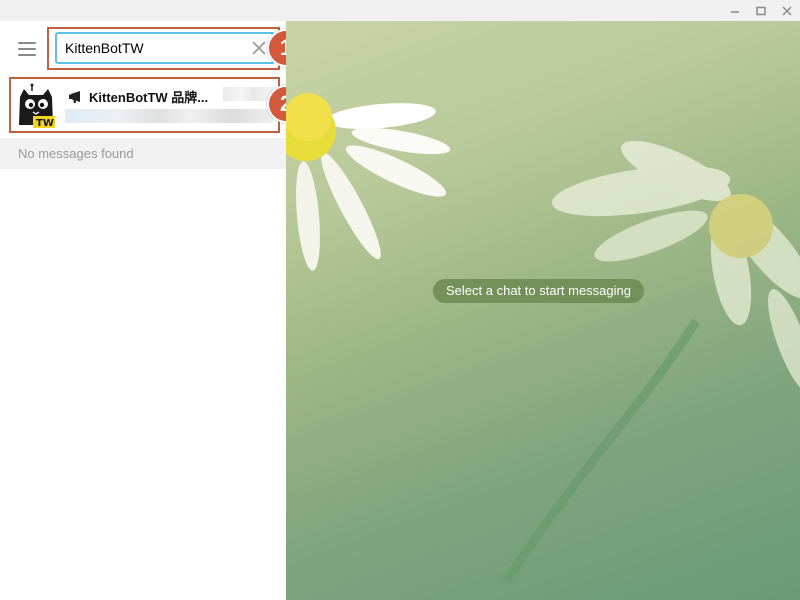 Image resolution: width=800 pixels, height=600 pixels. Describe the element at coordinates (76, 153) in the screenshot. I see `no-messages-label: No messages found` at that location.